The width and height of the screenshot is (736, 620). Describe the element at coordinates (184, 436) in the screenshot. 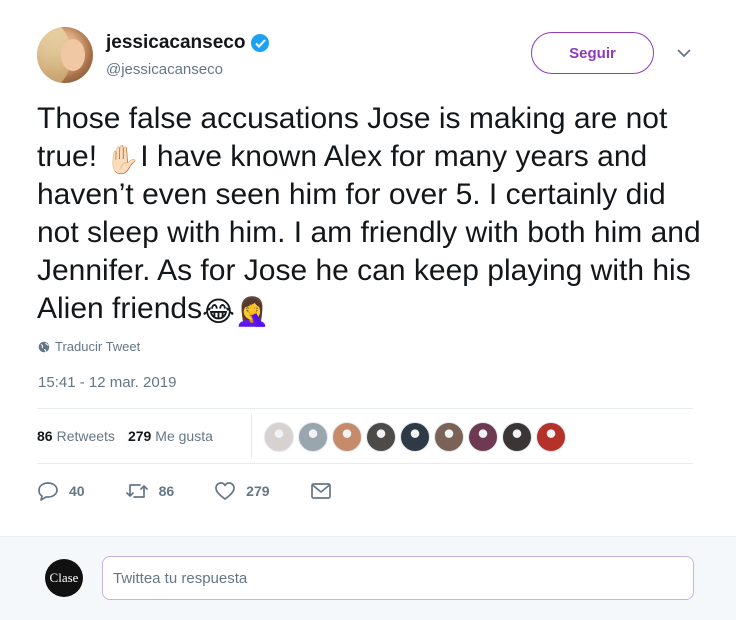

I see `likes-label: Me gusta` at that location.